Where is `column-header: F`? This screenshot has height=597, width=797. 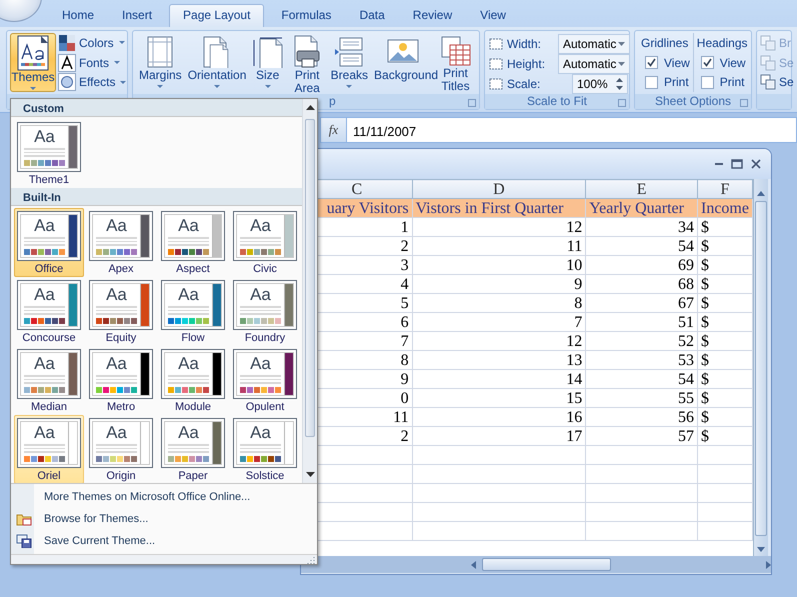 column-header: F is located at coordinates (724, 189).